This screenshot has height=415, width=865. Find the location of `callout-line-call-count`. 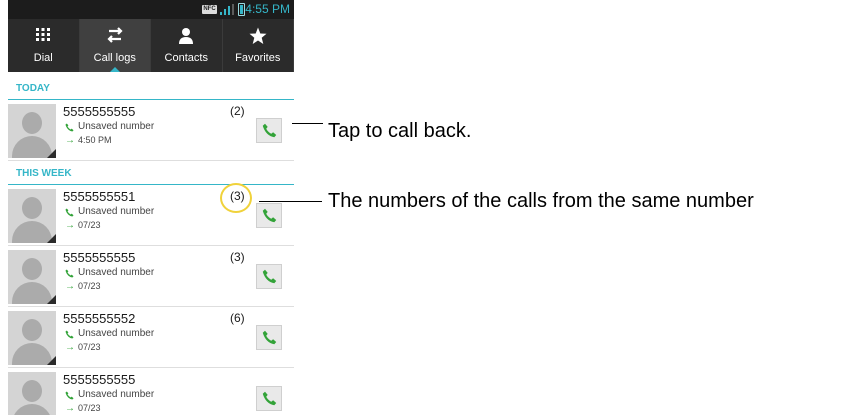

callout-line-call-count is located at coordinates (290, 201).